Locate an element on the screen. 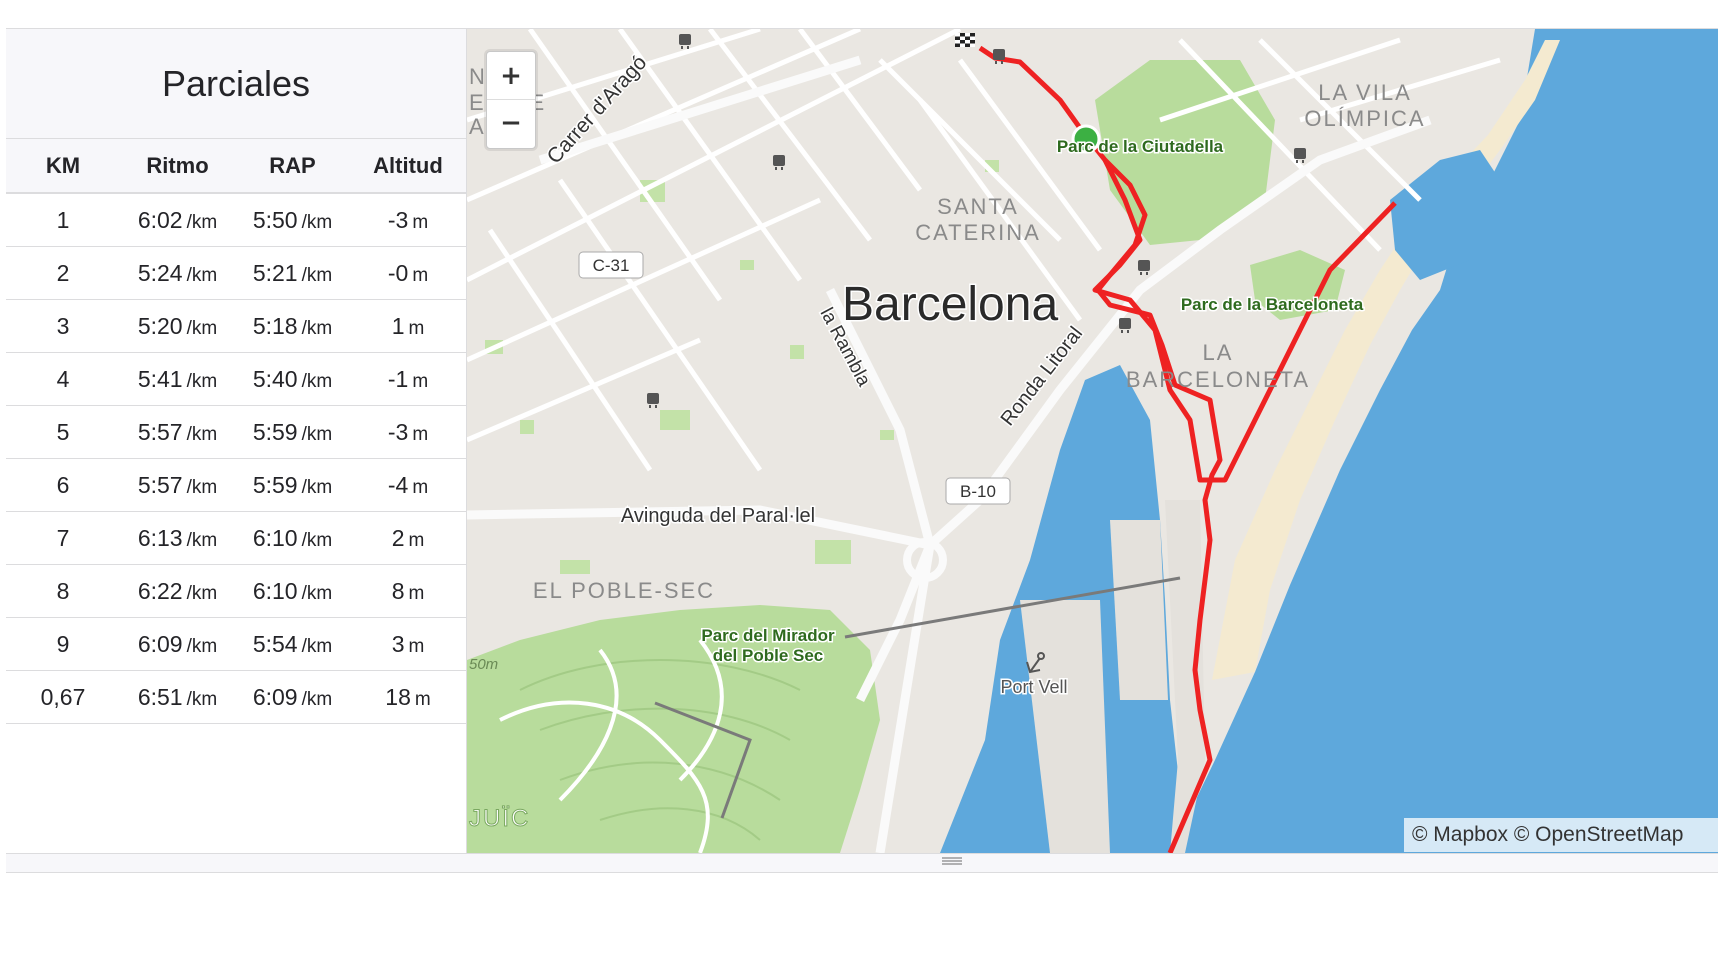 This screenshot has width=1718, height=954. split-elevation: 1m is located at coordinates (408, 326).